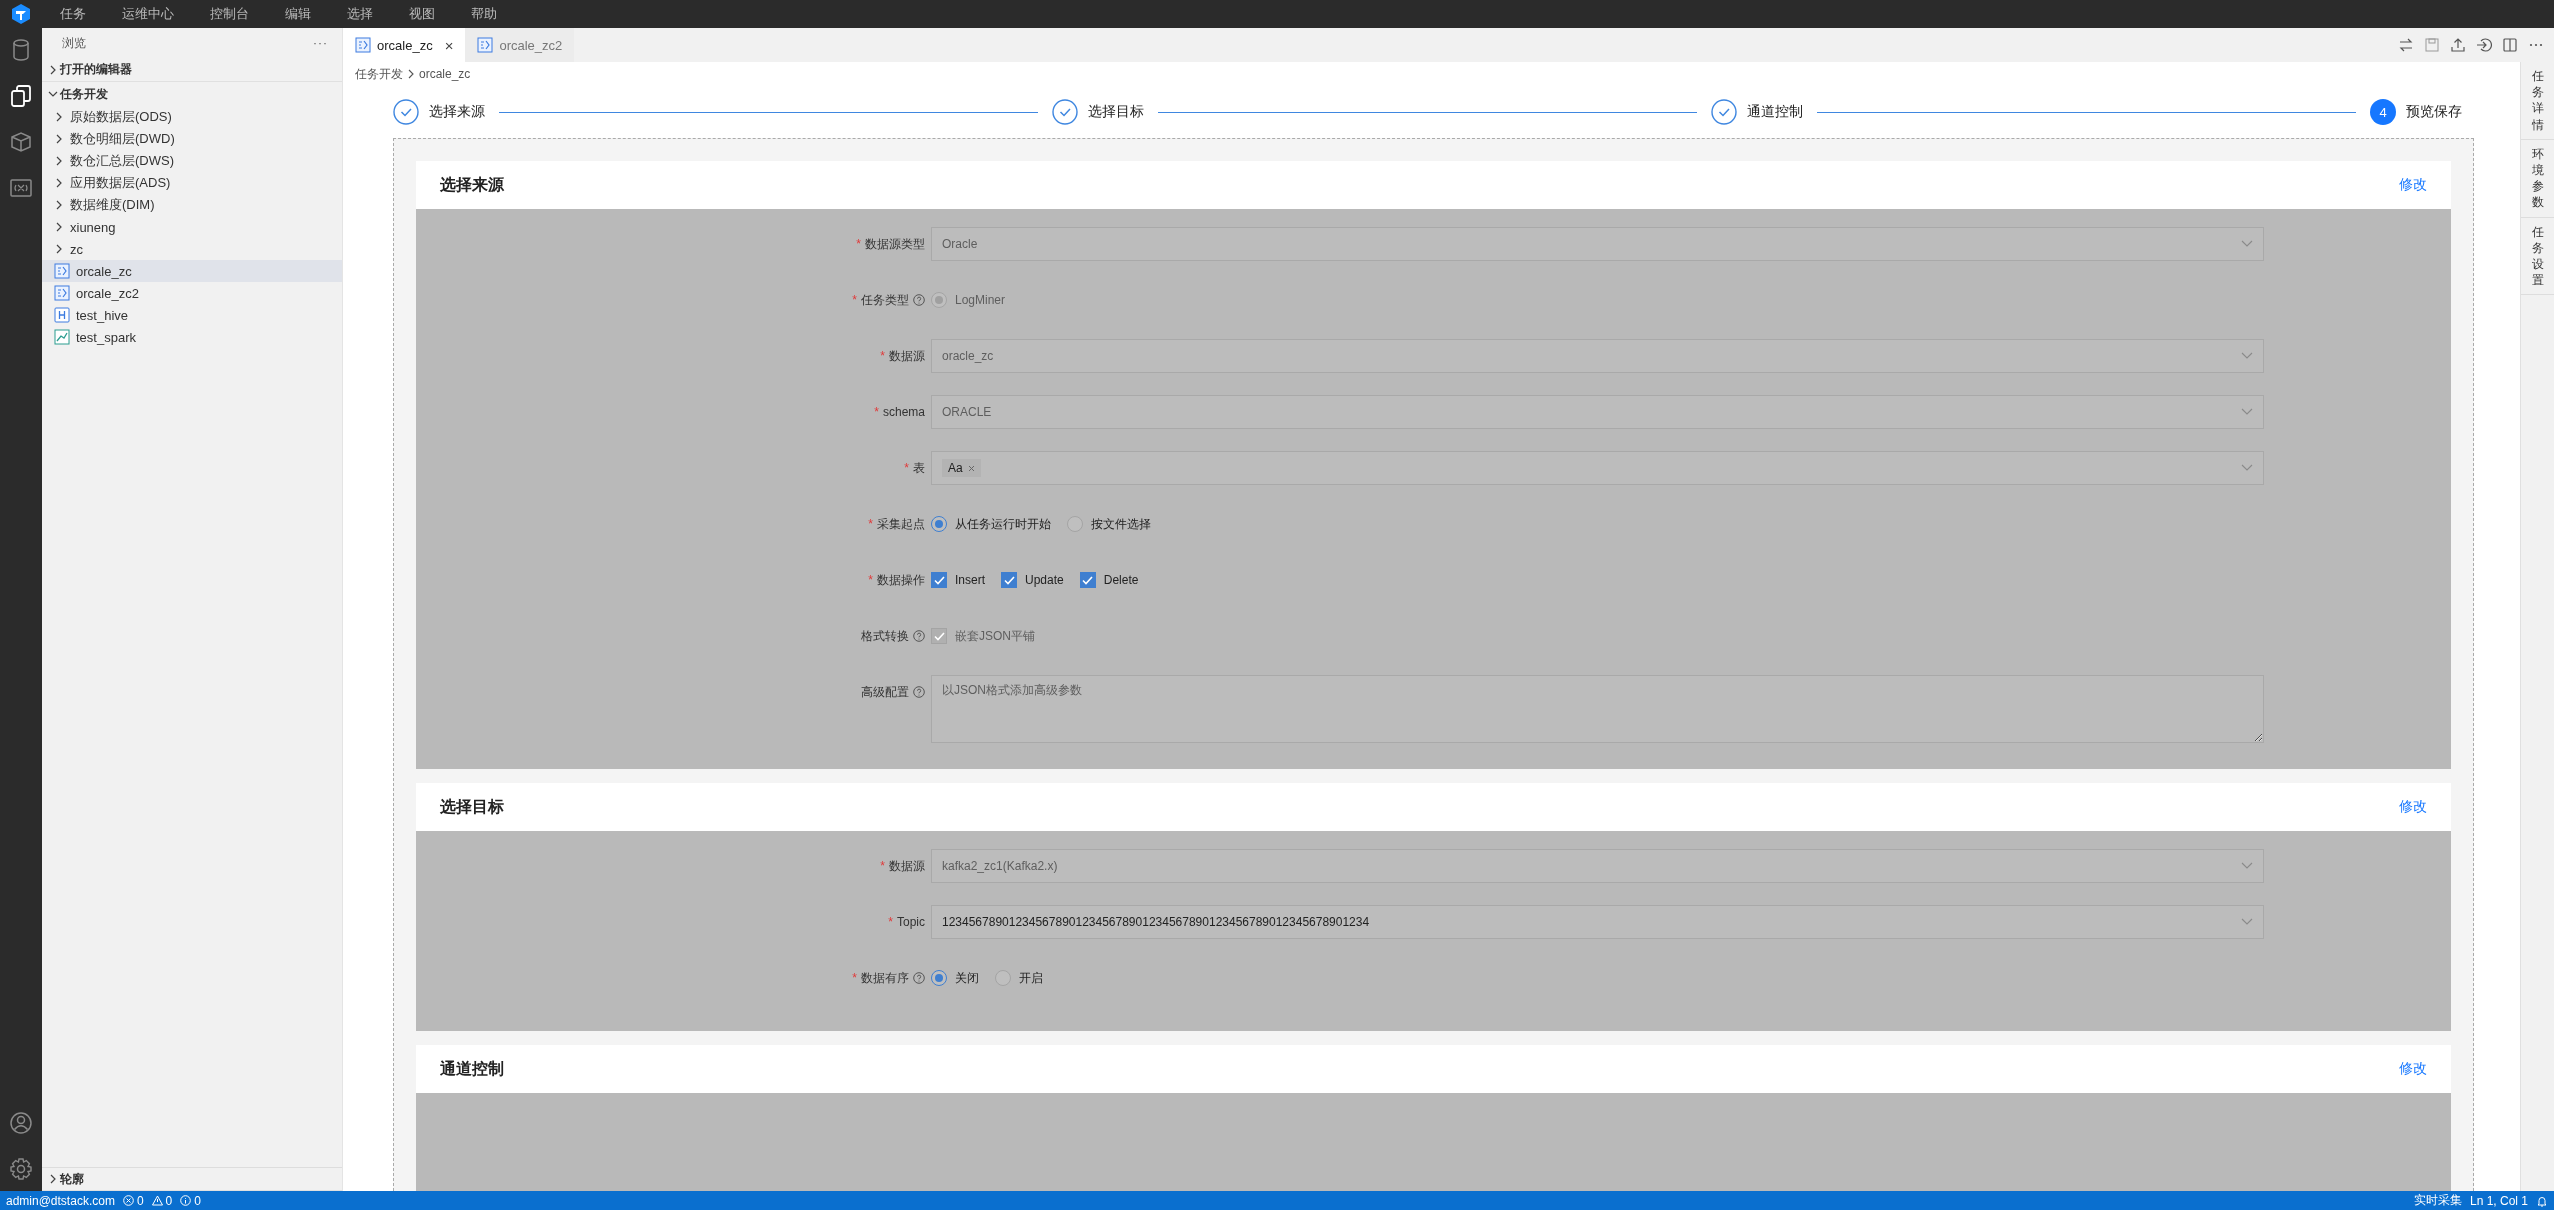 This screenshot has height=1210, width=2554. I want to click on side-tab: 任务设置, so click(2537, 256).